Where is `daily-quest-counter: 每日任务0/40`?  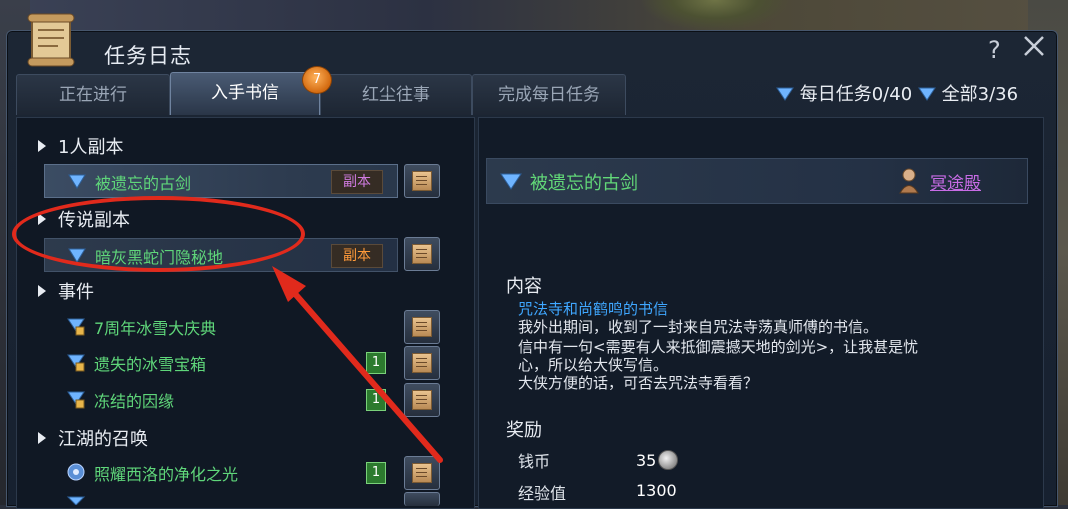 daily-quest-counter: 每日任务0/40 is located at coordinates (856, 94).